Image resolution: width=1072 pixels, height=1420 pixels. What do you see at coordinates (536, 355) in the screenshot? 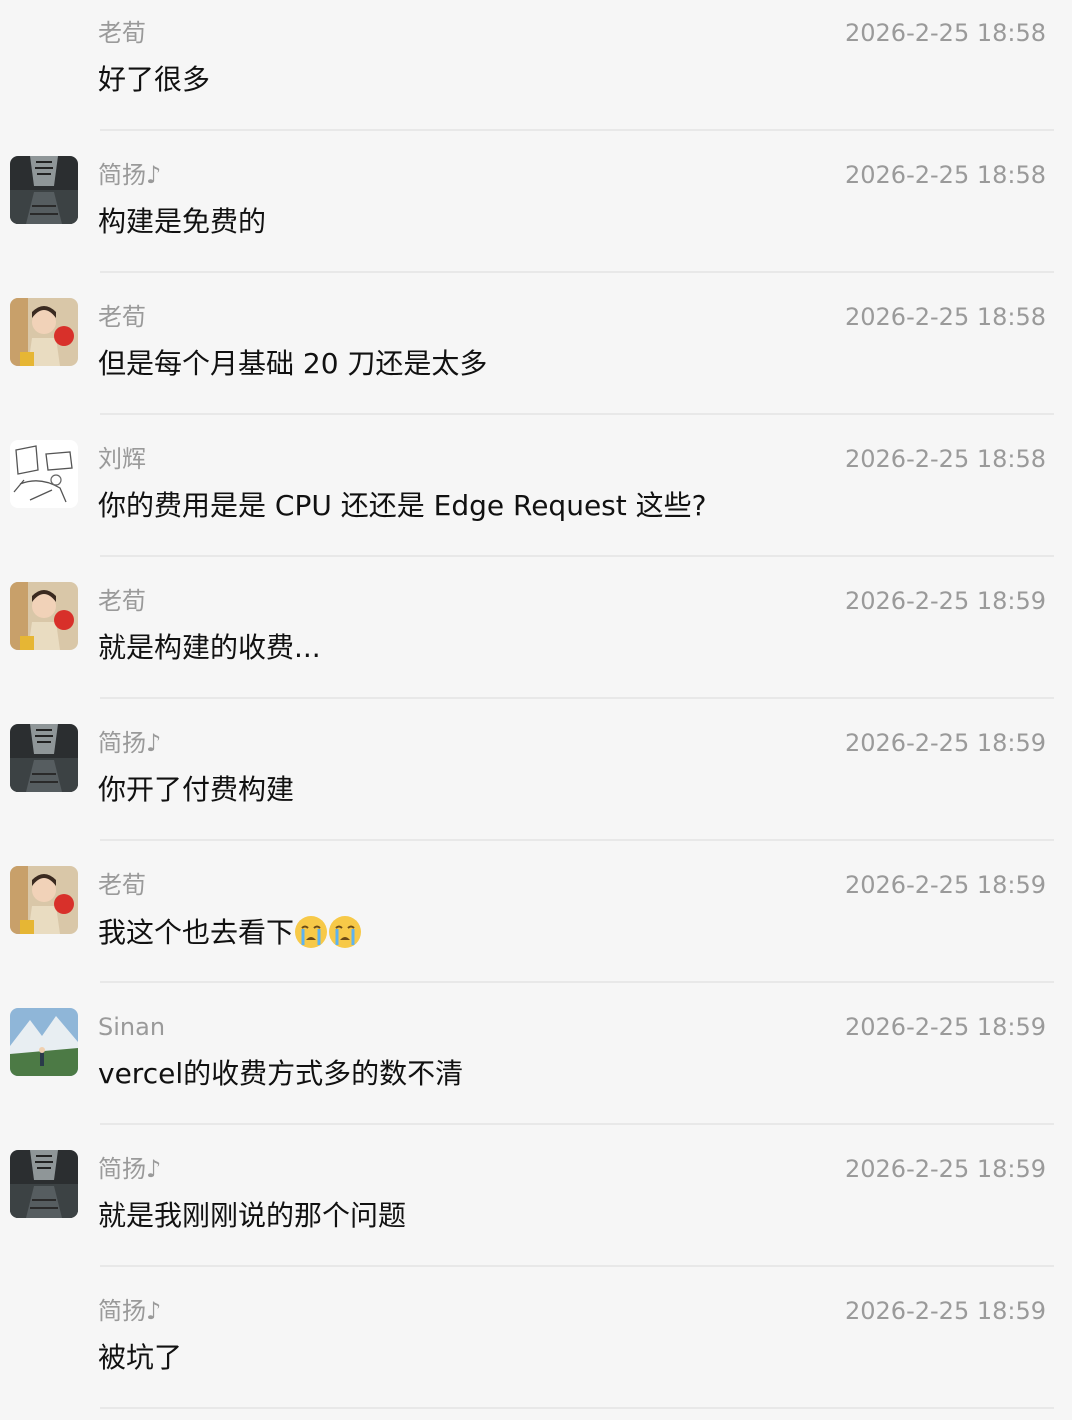
I see `chat-message: 老荀 2026-2-25 18:58 但是每个月基础 20 刀还是太多` at bounding box center [536, 355].